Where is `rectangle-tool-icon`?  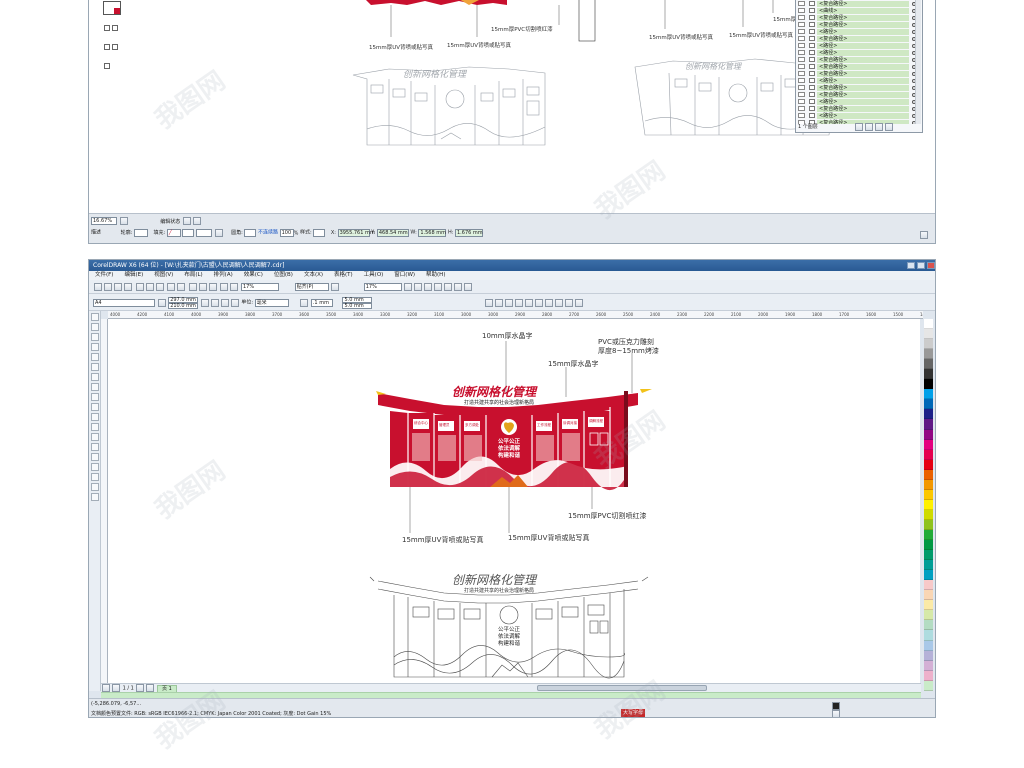
rectangle-tool-icon is located at coordinates (95, 377).